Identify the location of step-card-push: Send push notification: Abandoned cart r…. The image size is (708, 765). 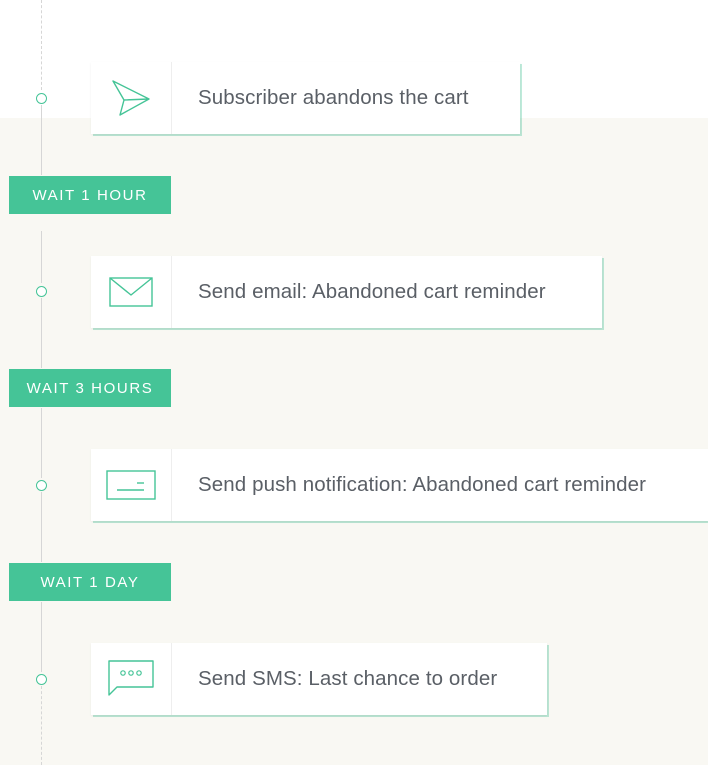
(399, 485).